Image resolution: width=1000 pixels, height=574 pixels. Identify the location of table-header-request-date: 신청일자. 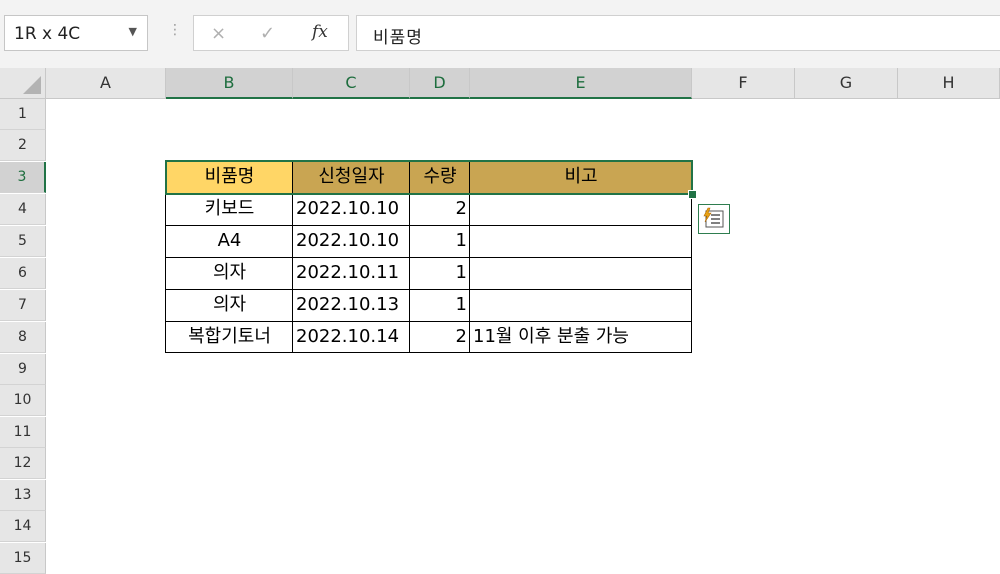
(351, 177).